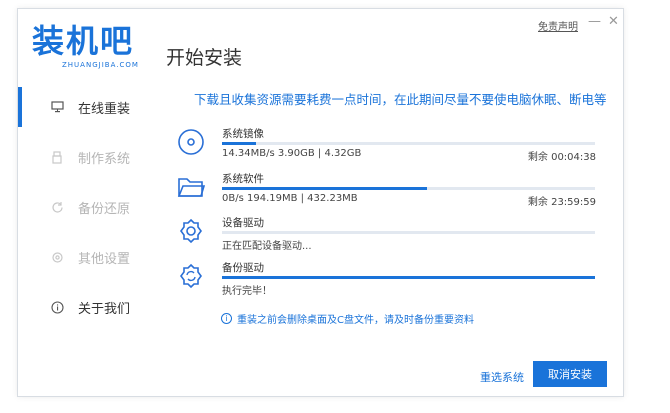  I want to click on info-icon, so click(57, 307).